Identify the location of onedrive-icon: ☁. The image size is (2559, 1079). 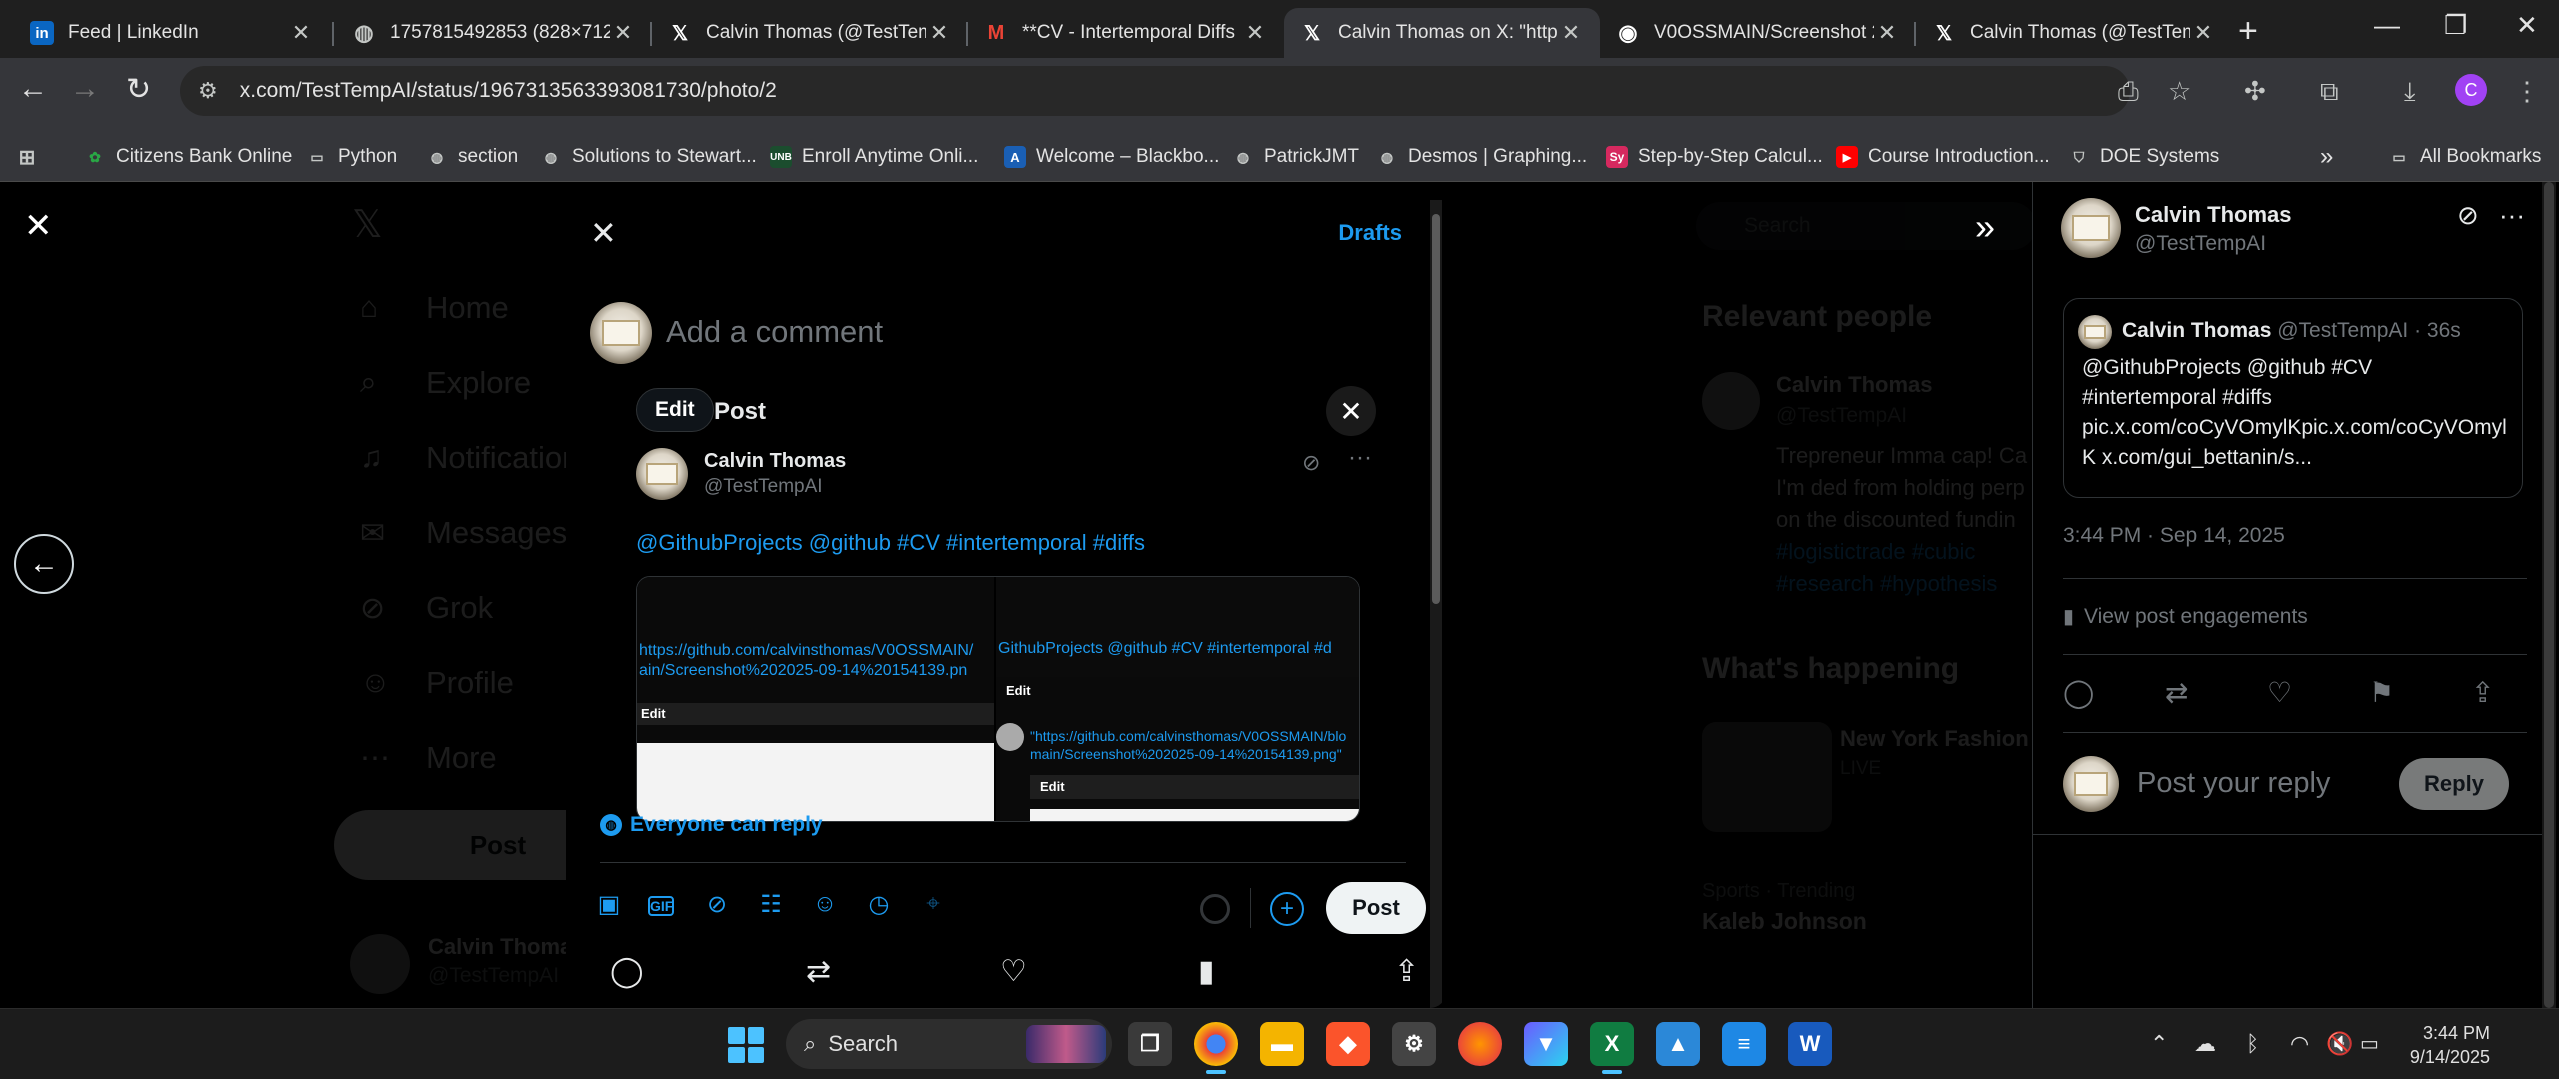
(2205, 1044).